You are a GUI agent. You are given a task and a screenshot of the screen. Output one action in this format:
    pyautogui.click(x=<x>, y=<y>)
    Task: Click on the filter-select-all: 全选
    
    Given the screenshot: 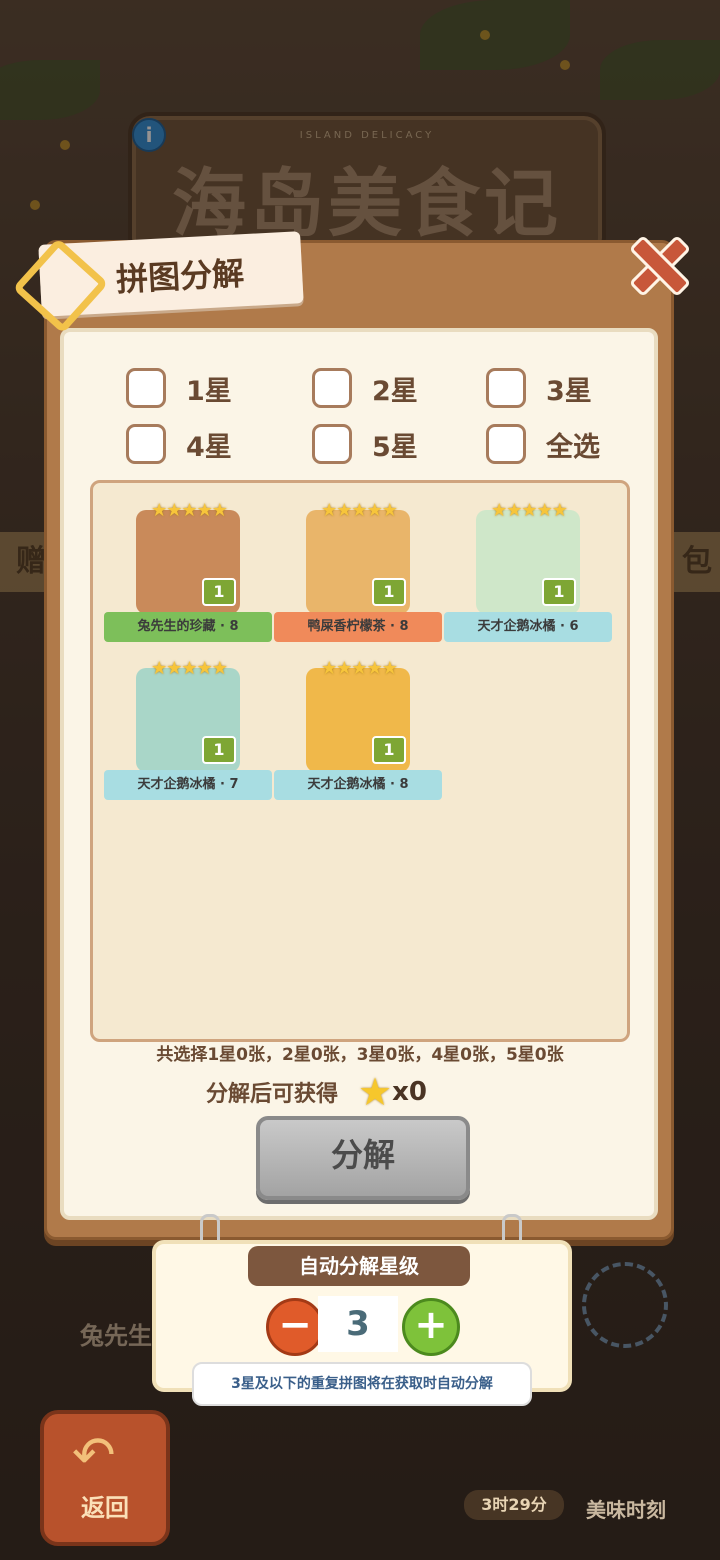 What is the action you would take?
    pyautogui.click(x=543, y=444)
    